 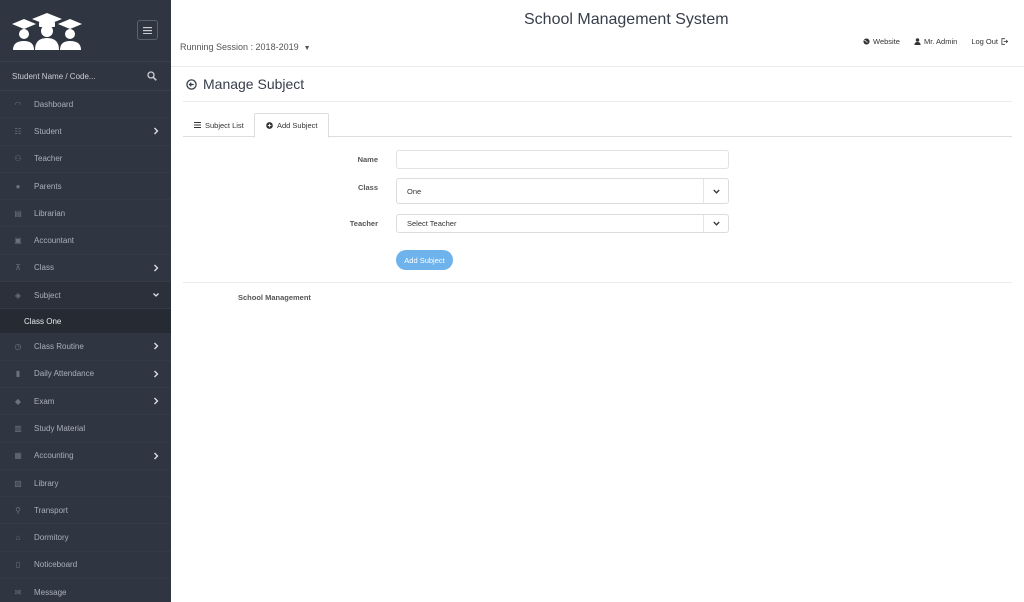 I want to click on sidebar-item-daily-attendance: ▮ Daily Attendance, so click(x=85, y=374).